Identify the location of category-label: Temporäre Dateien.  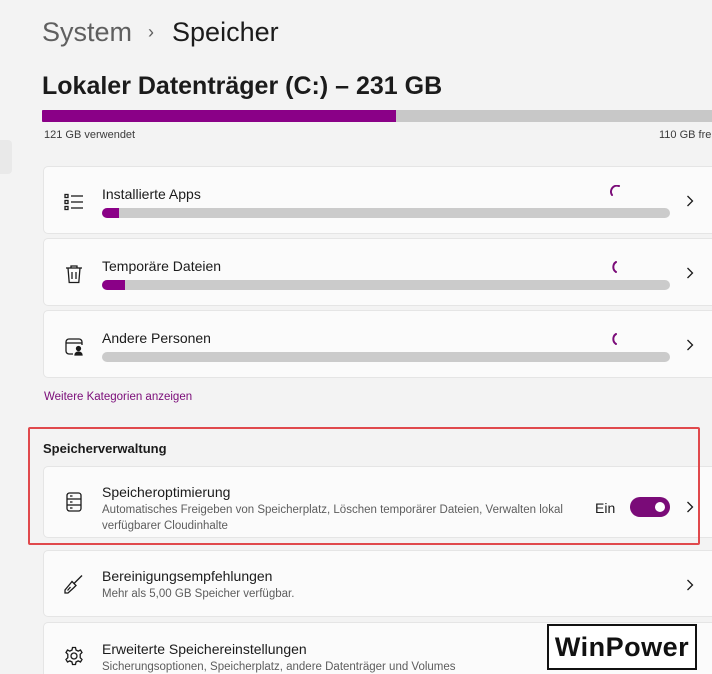
(162, 266).